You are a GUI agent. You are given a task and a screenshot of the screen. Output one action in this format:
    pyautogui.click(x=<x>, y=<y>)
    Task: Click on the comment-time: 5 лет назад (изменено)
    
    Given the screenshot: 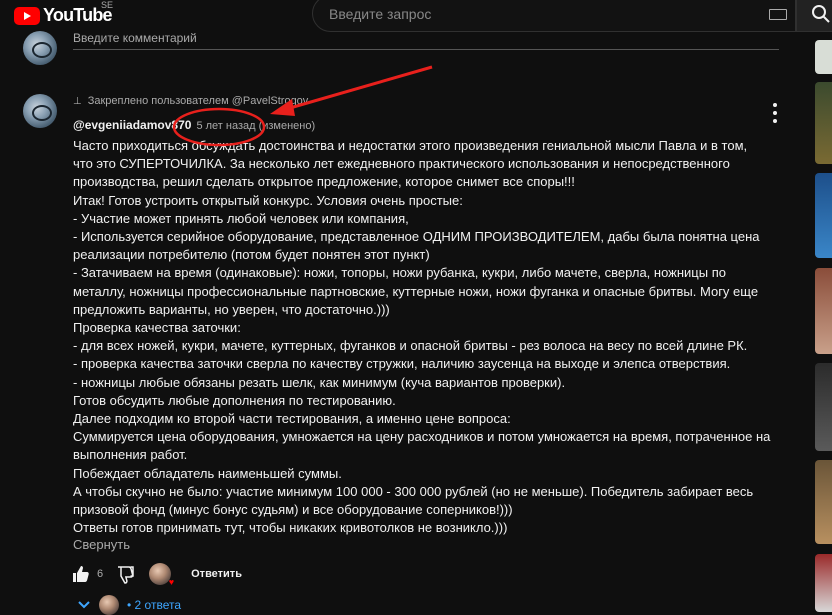 What is the action you would take?
    pyautogui.click(x=255, y=126)
    